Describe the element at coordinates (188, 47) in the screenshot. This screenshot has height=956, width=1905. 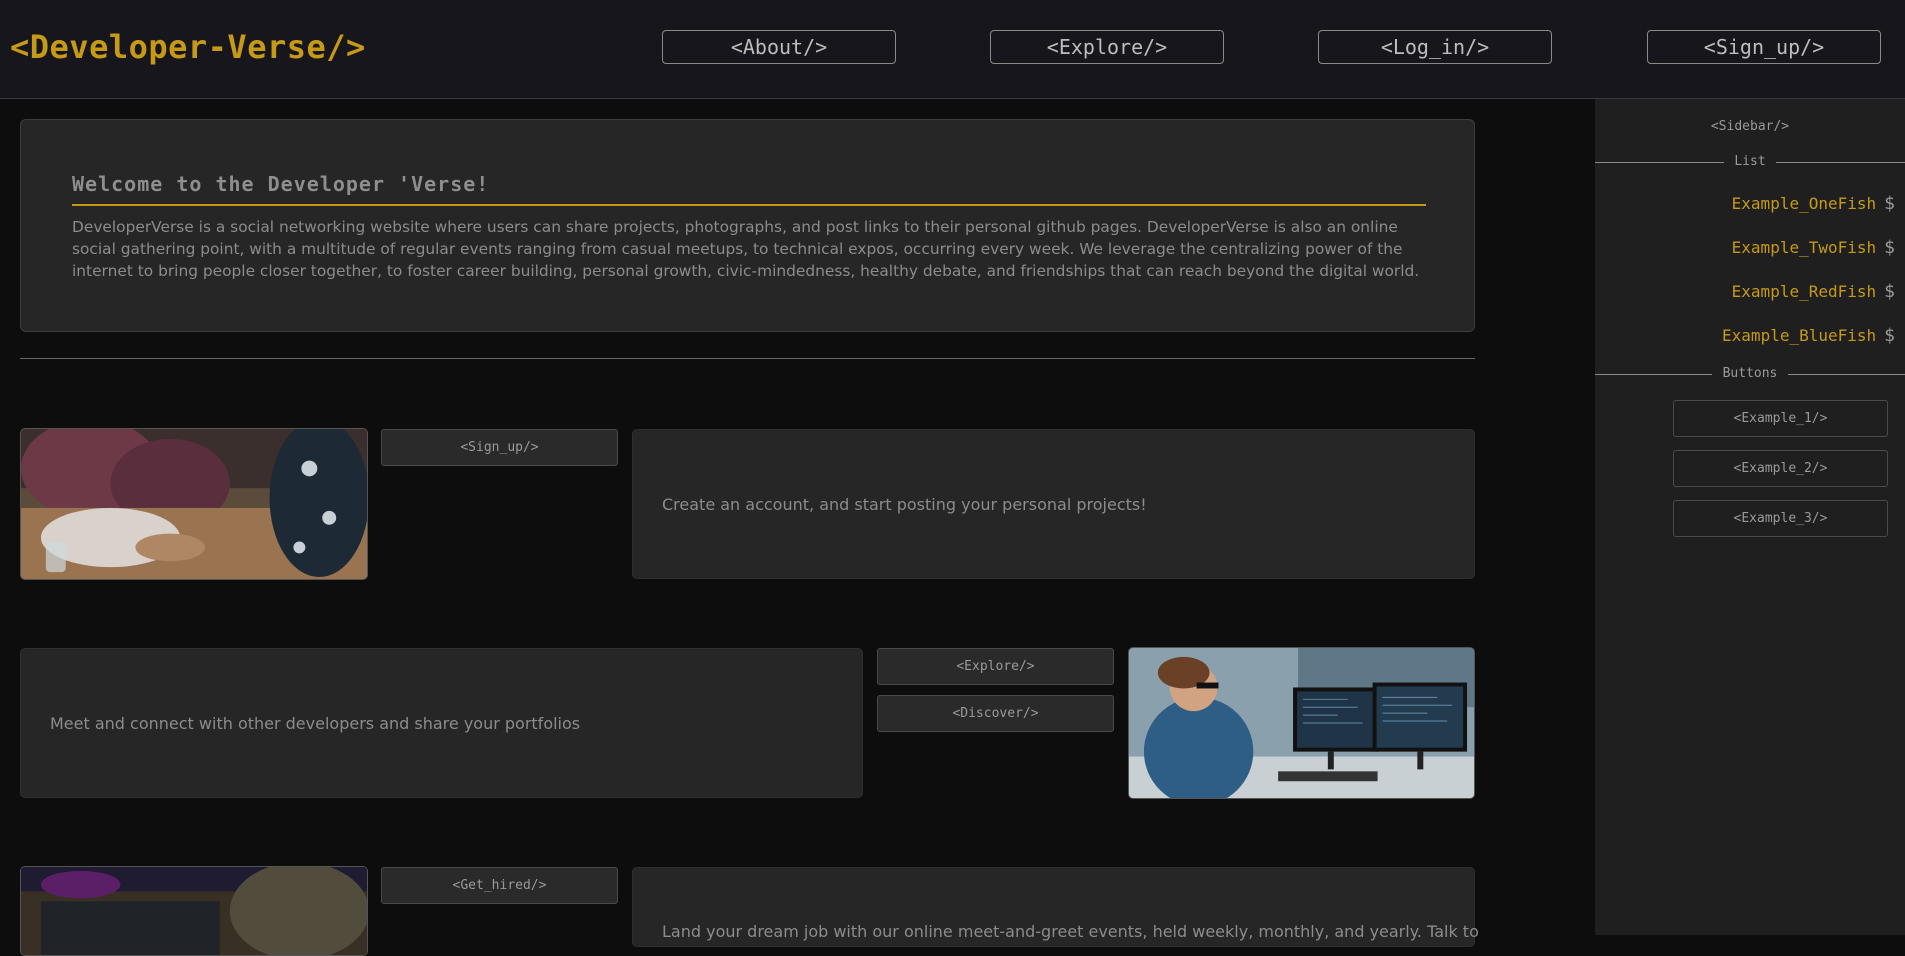
I see `site-logo: <Developer-Verse/>` at that location.